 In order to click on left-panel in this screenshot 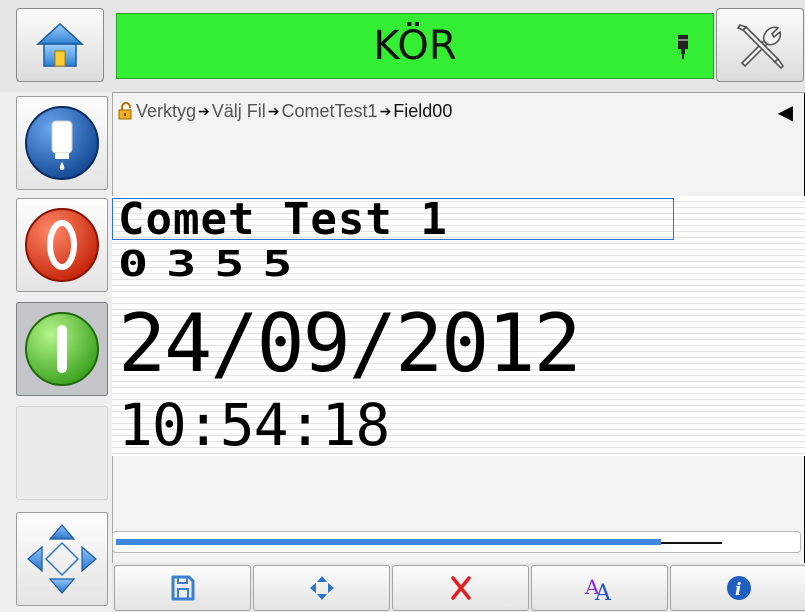, I will do `click(56, 352)`.